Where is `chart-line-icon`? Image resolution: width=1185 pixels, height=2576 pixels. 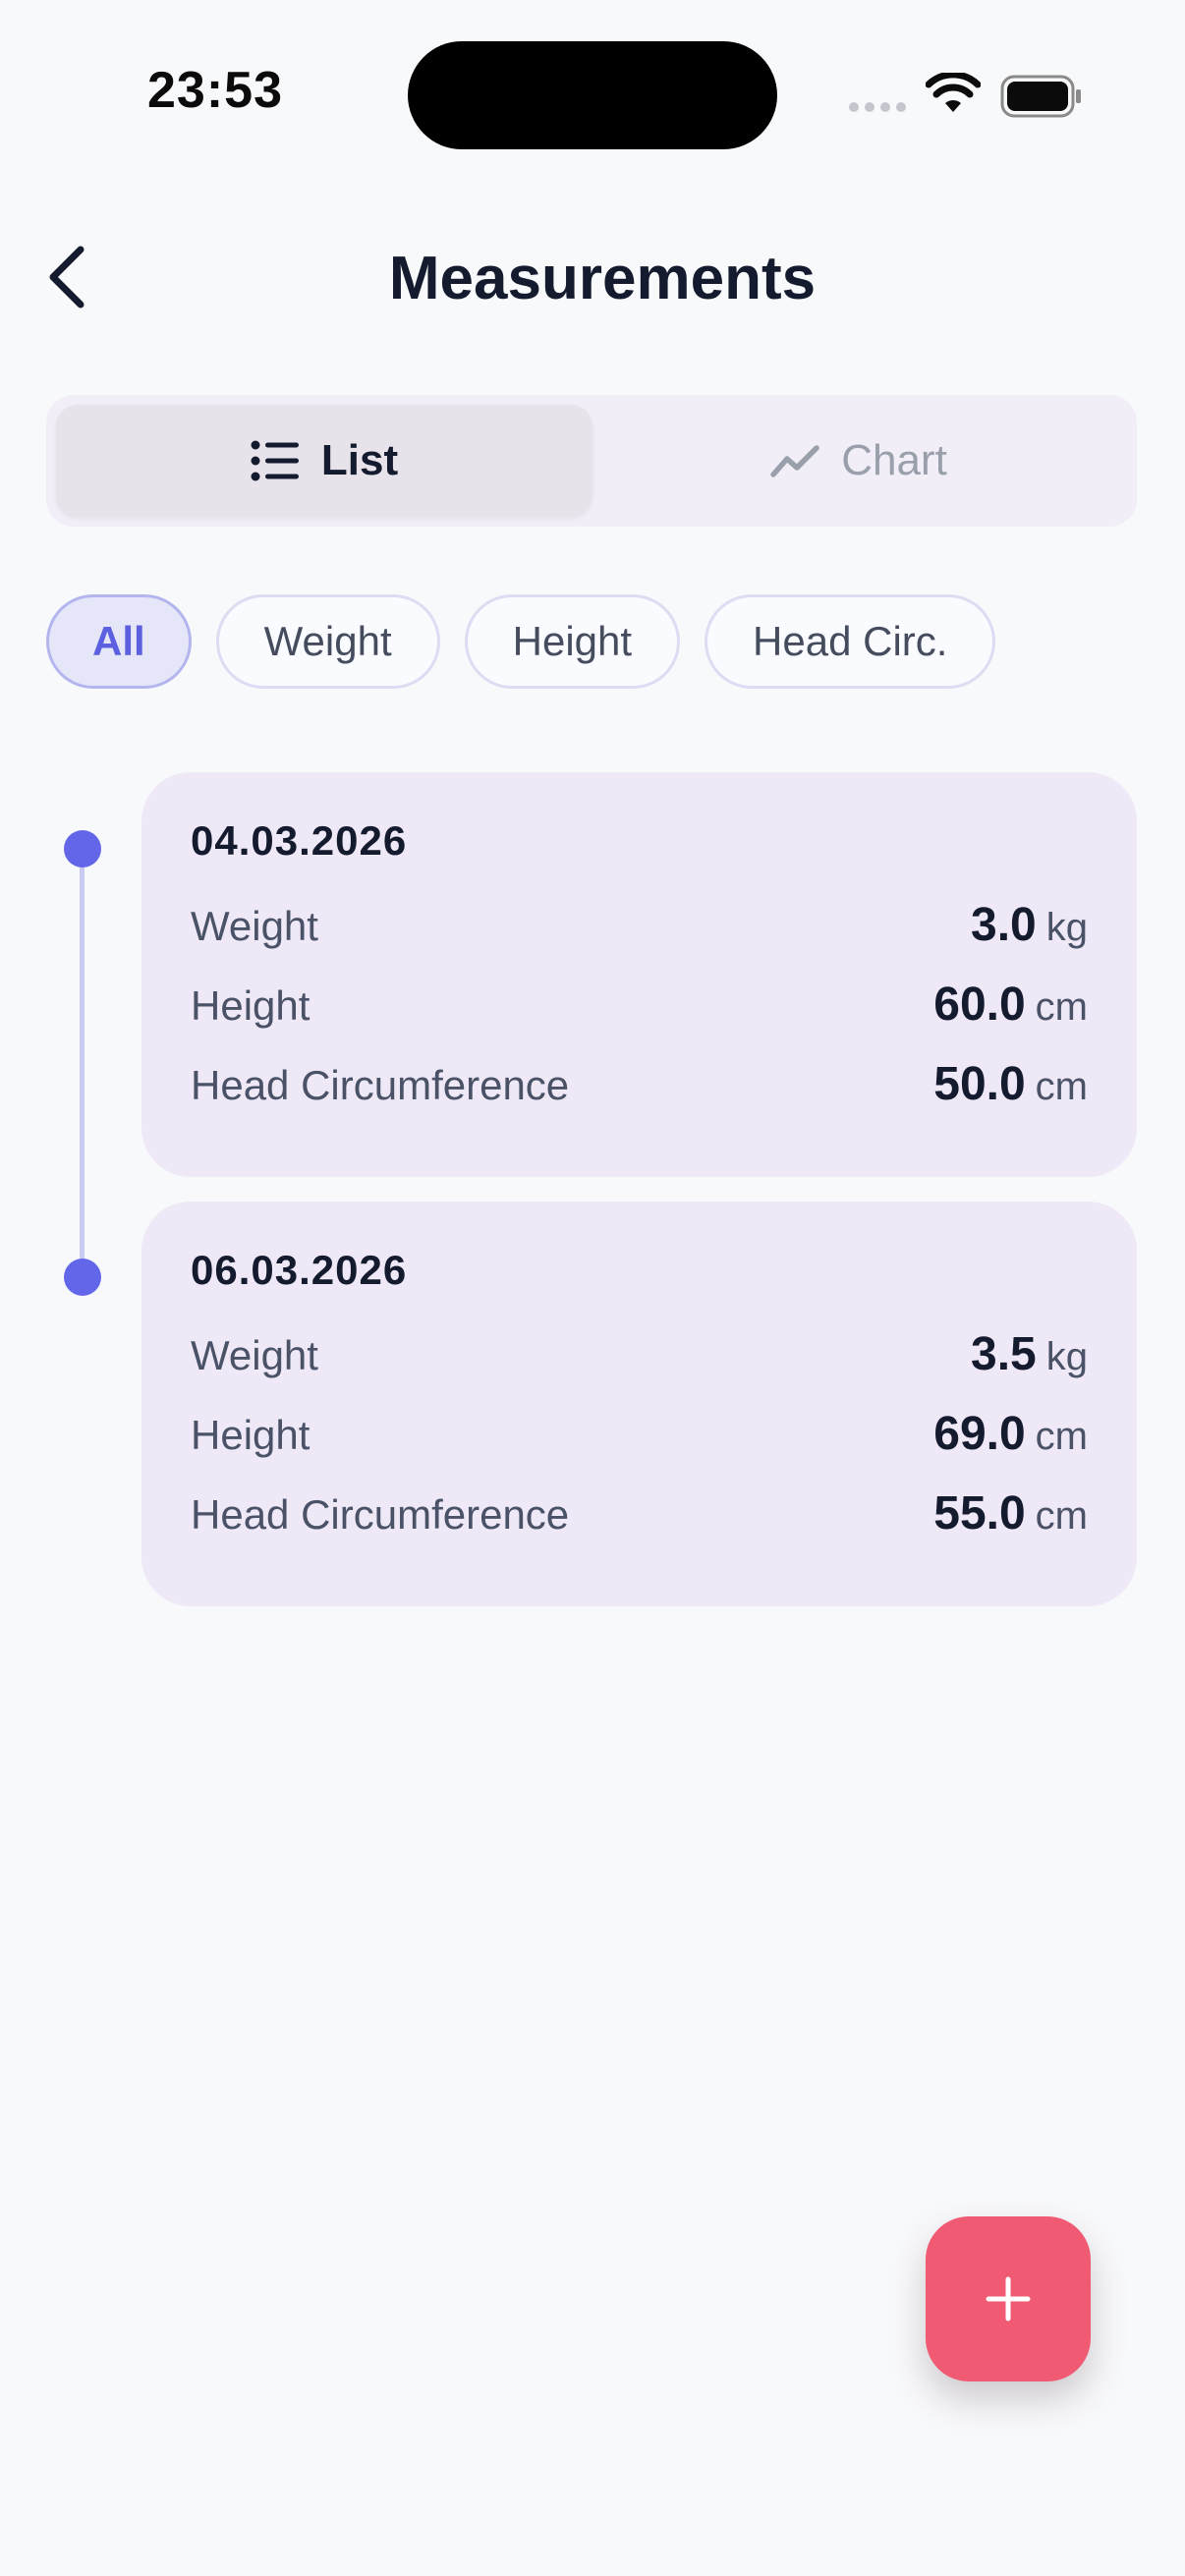
chart-line-icon is located at coordinates (794, 461).